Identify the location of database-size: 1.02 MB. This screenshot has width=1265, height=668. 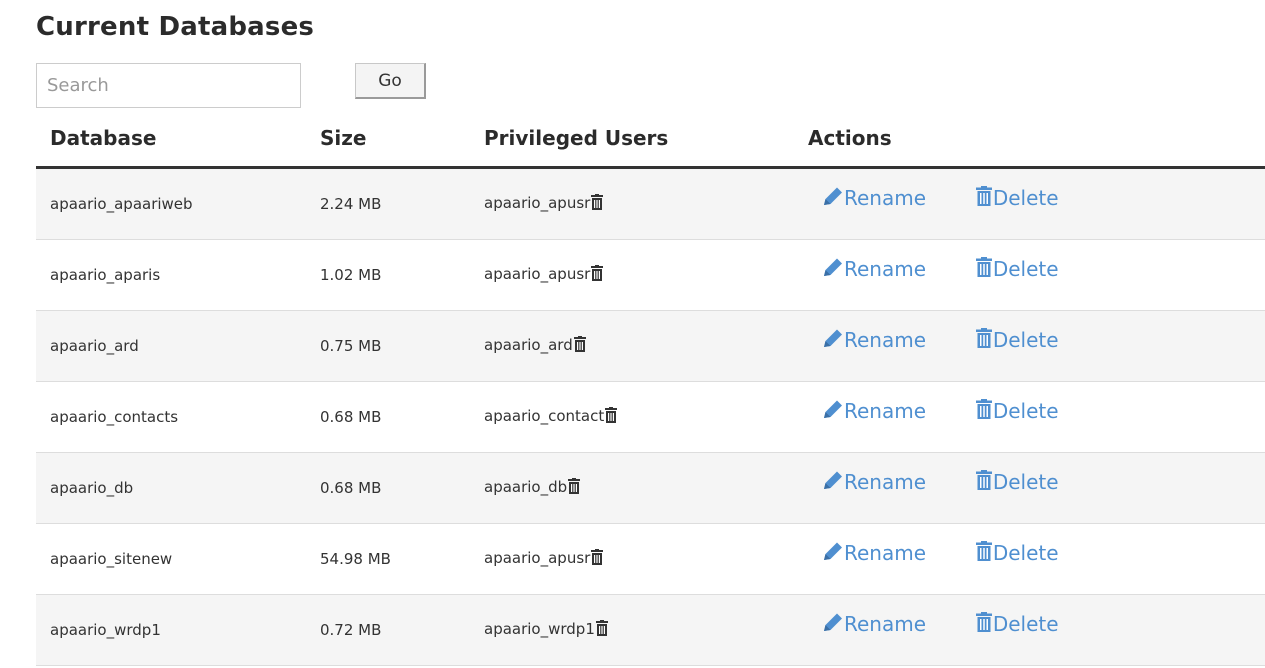
(351, 275).